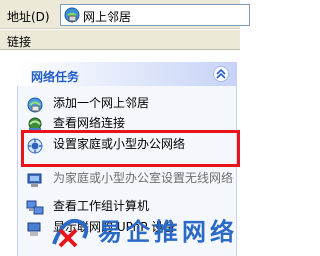 The width and height of the screenshot is (320, 256). Describe the element at coordinates (107, 17) in the screenshot. I see `address-value: 网上邻居` at that location.